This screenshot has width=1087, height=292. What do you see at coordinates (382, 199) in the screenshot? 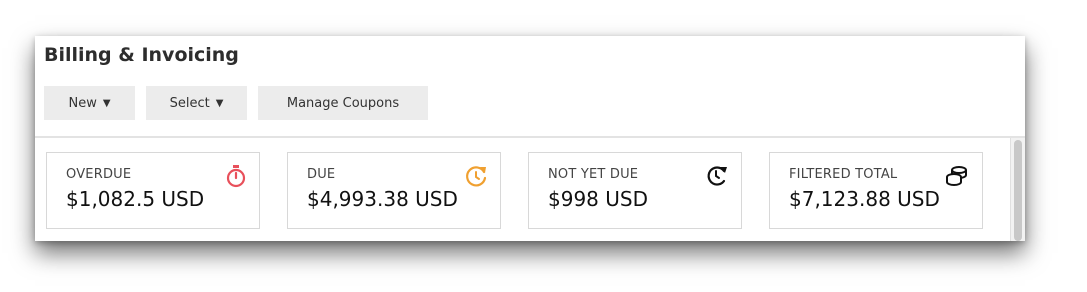
I see `card-value: $4,993.38 USD` at bounding box center [382, 199].